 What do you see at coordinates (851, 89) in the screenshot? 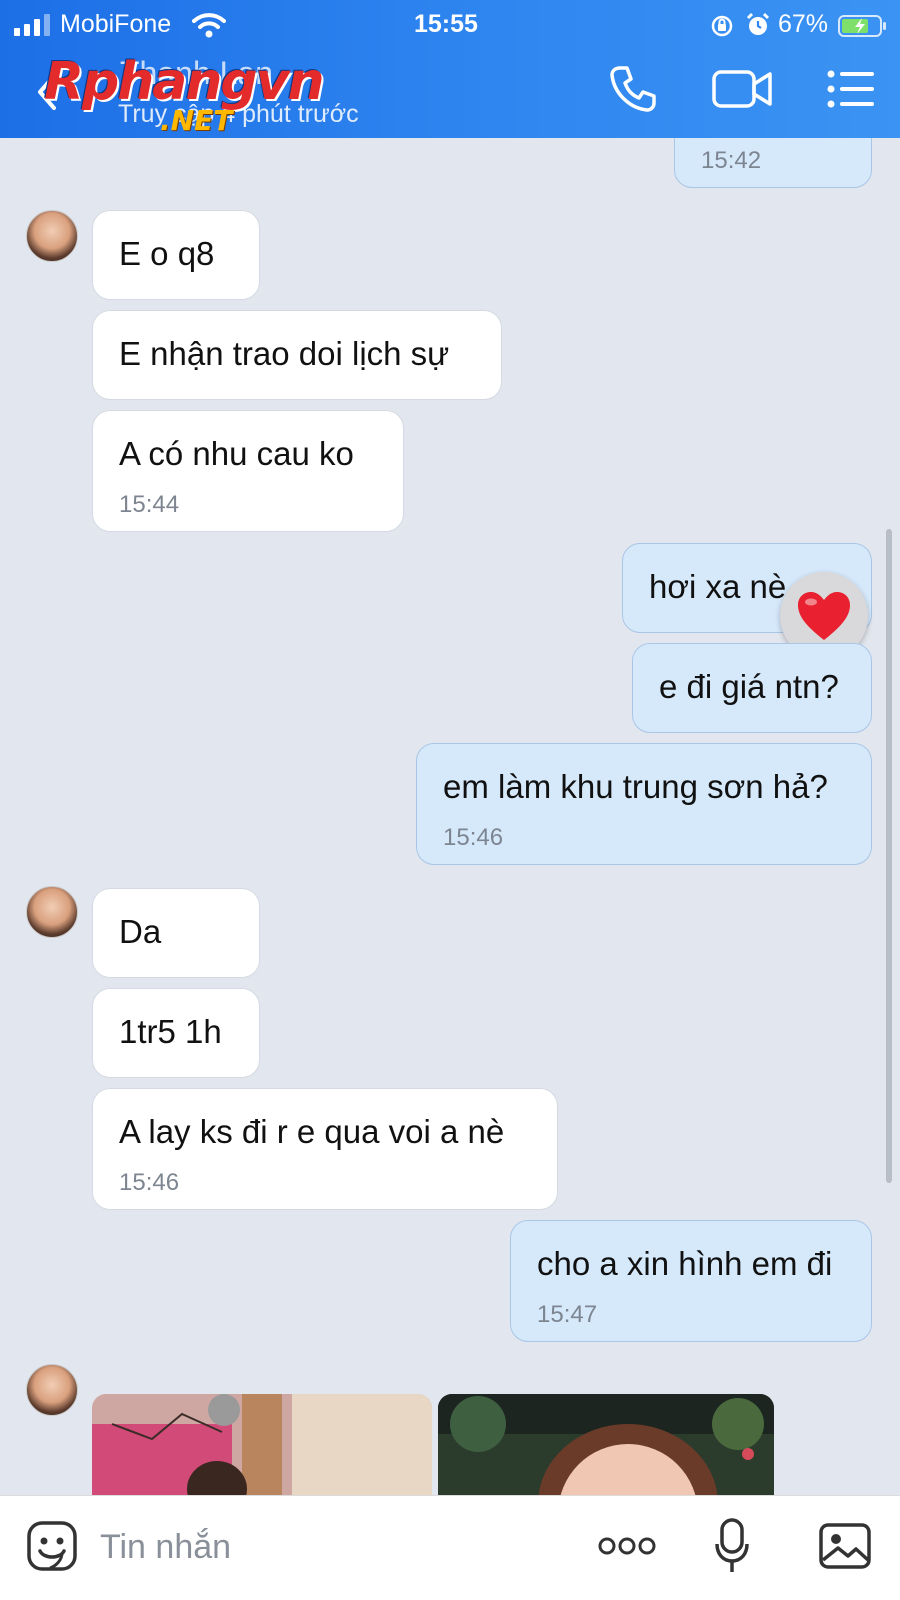
I see `menu-list-button` at bounding box center [851, 89].